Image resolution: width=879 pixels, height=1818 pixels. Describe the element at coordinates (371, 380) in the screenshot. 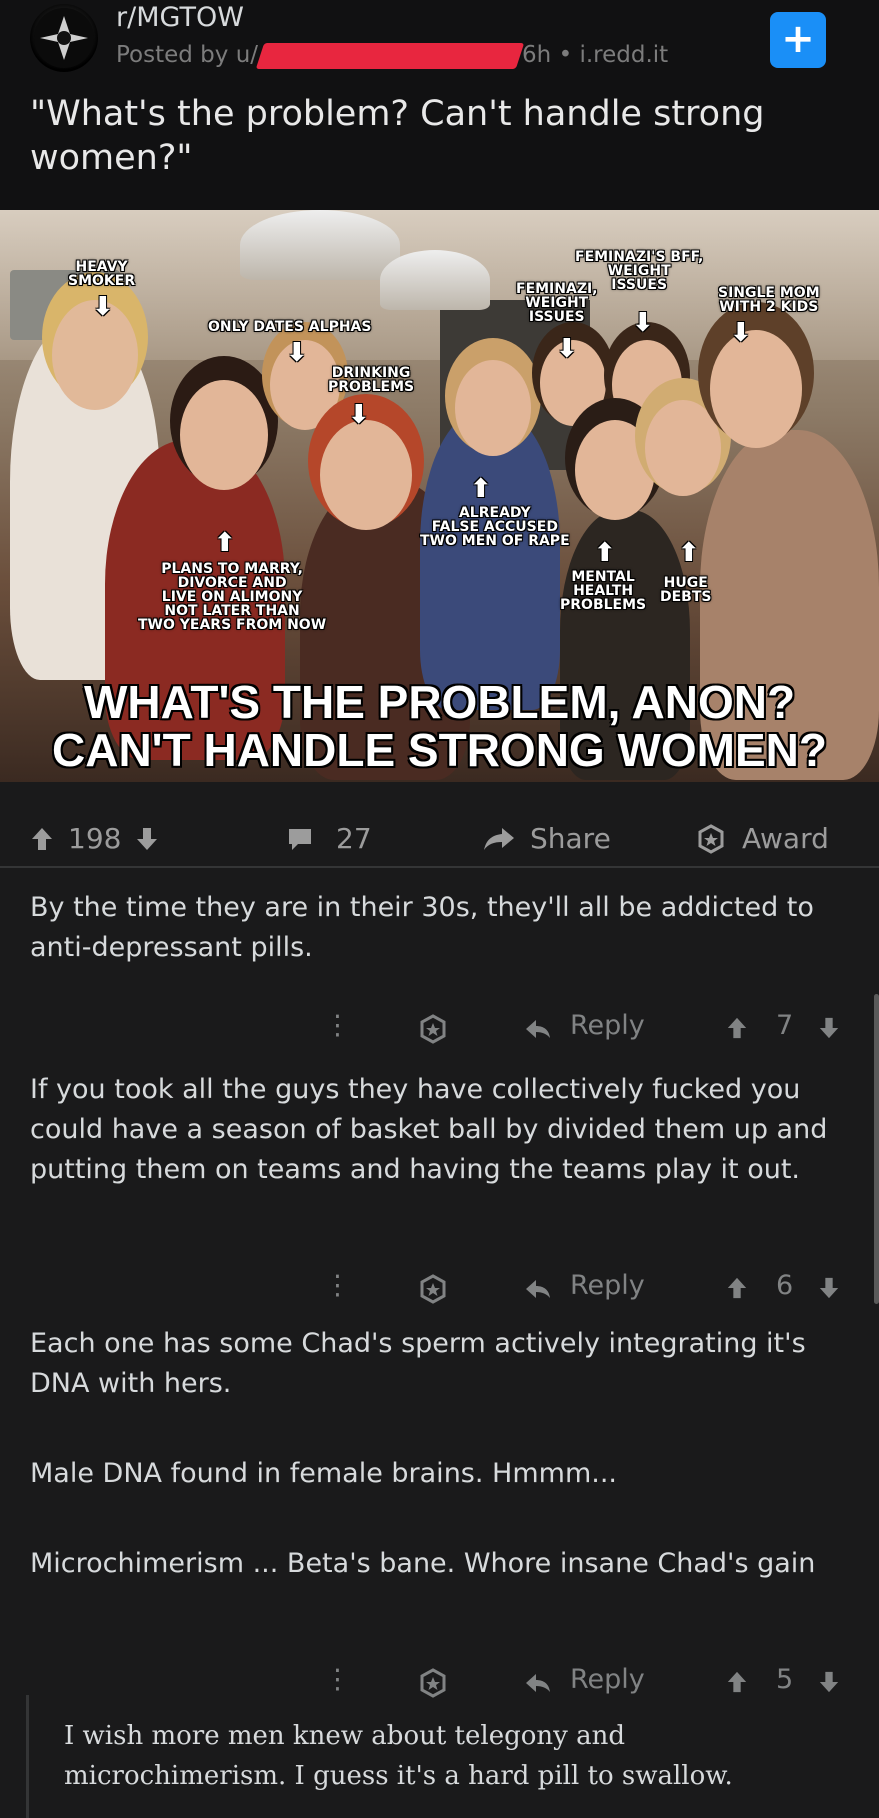

I see `label-drinking-problems: DRINKING PROBLEMS` at that location.